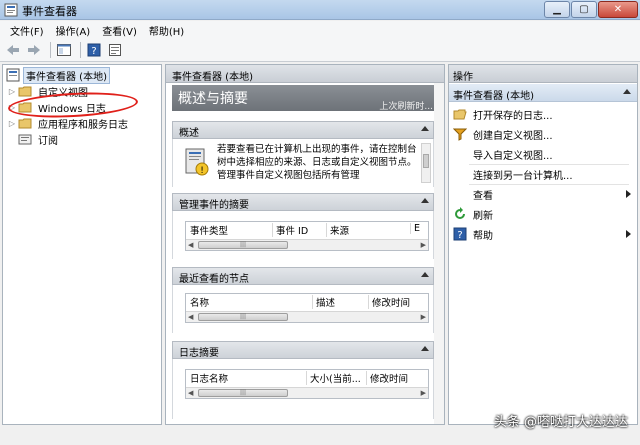 This screenshot has width=640, height=445. I want to click on minimize-button: ▁, so click(557, 9).